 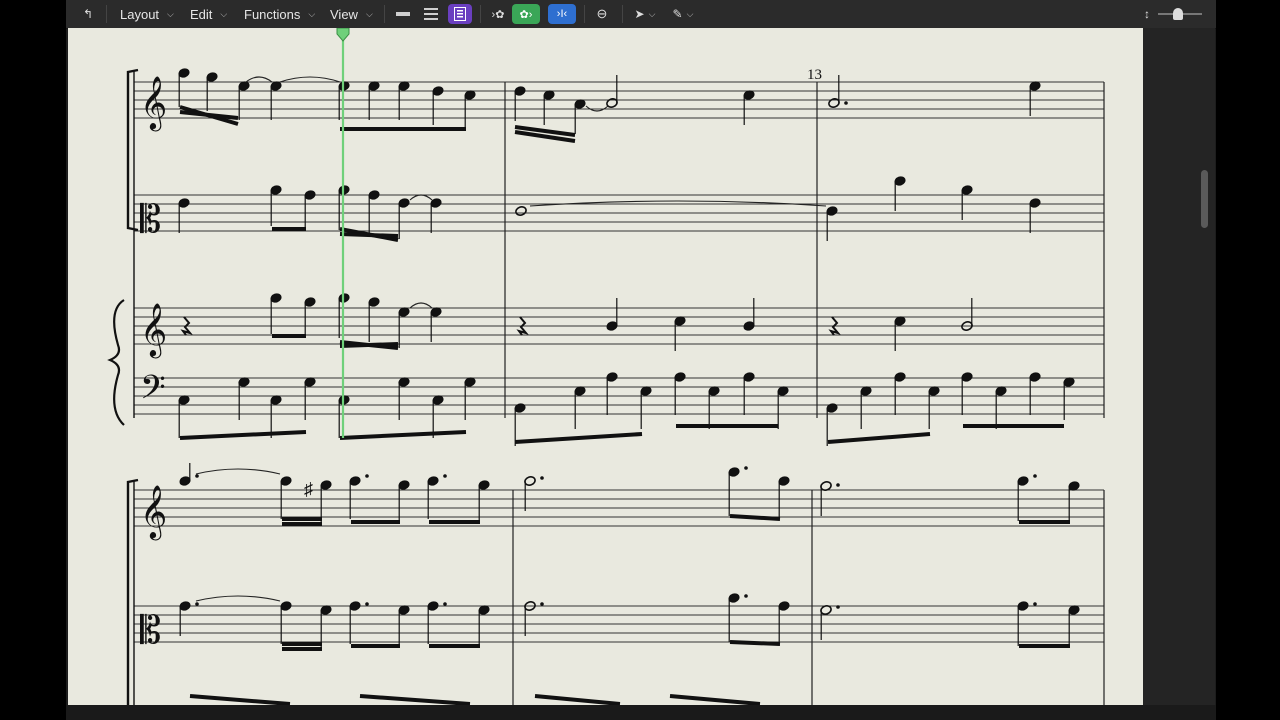 I want to click on staff-list-view-button, so click(x=431, y=14).